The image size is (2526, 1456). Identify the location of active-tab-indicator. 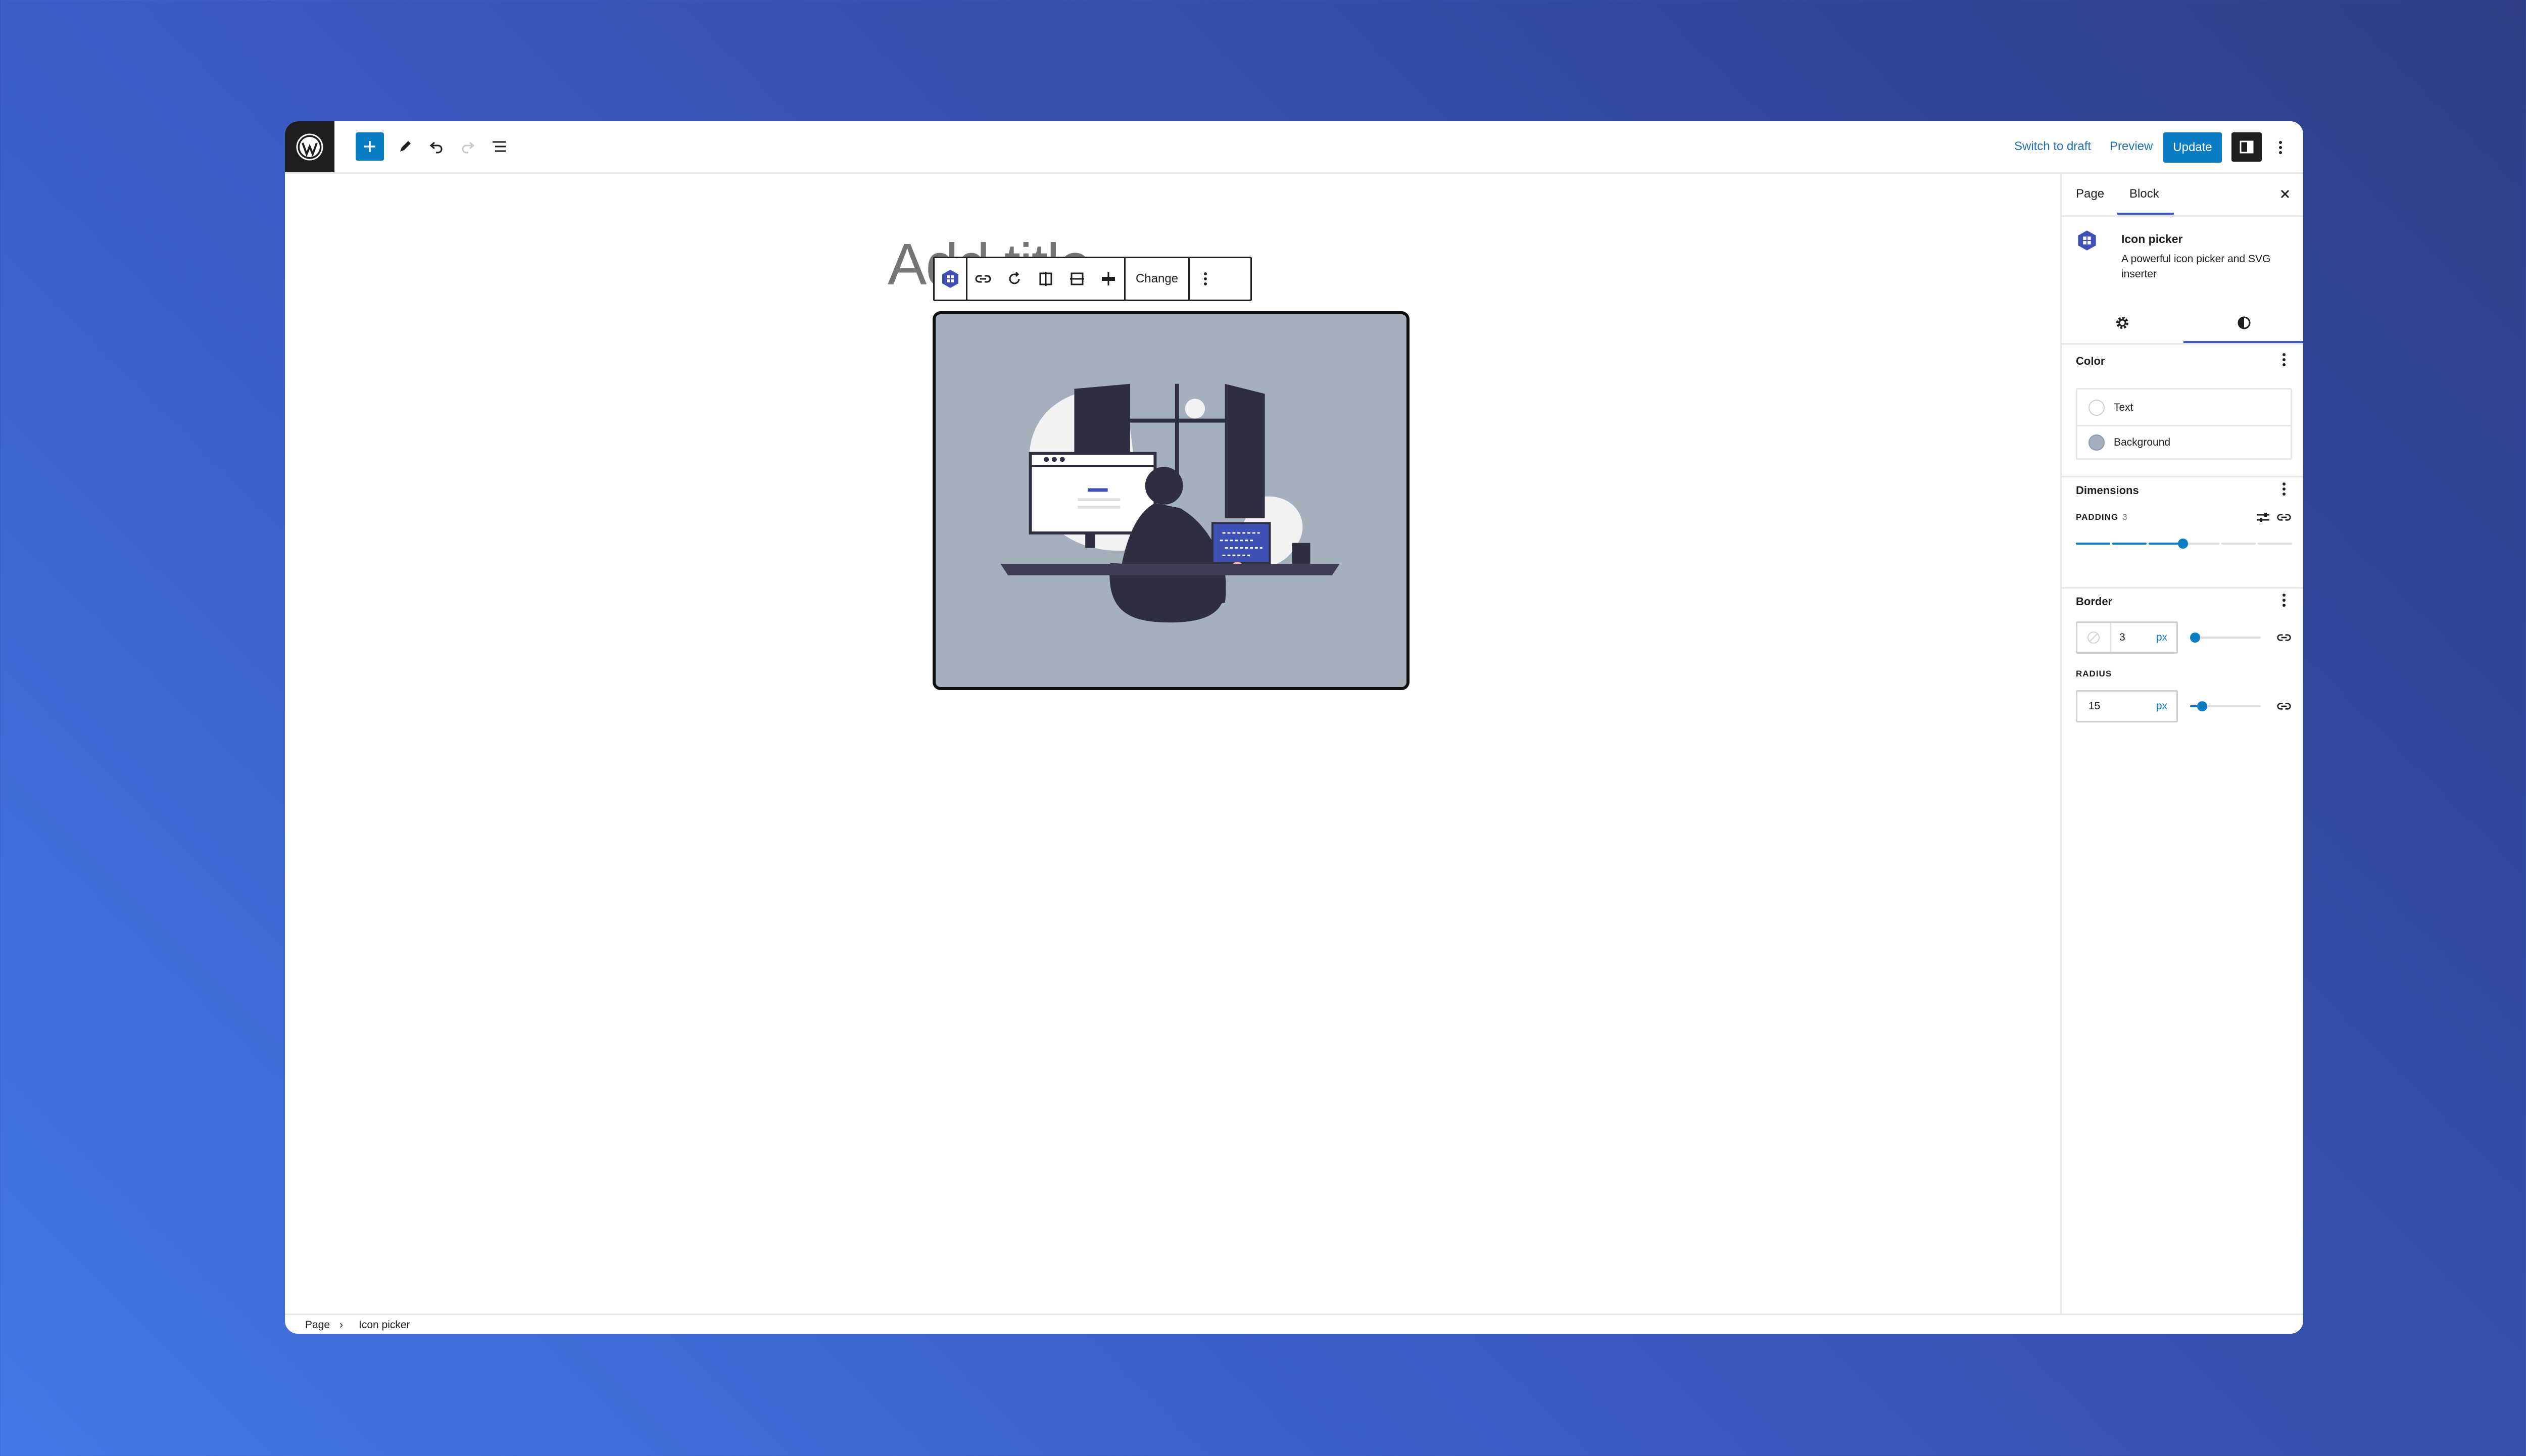
(2145, 214).